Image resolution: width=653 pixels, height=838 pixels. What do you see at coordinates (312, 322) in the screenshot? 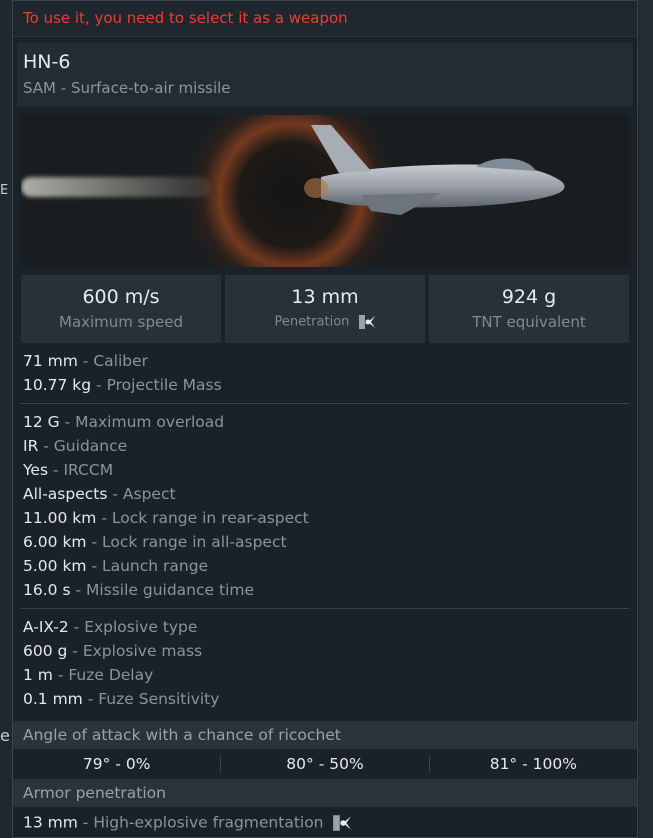
I see `stat-label: Penetration` at bounding box center [312, 322].